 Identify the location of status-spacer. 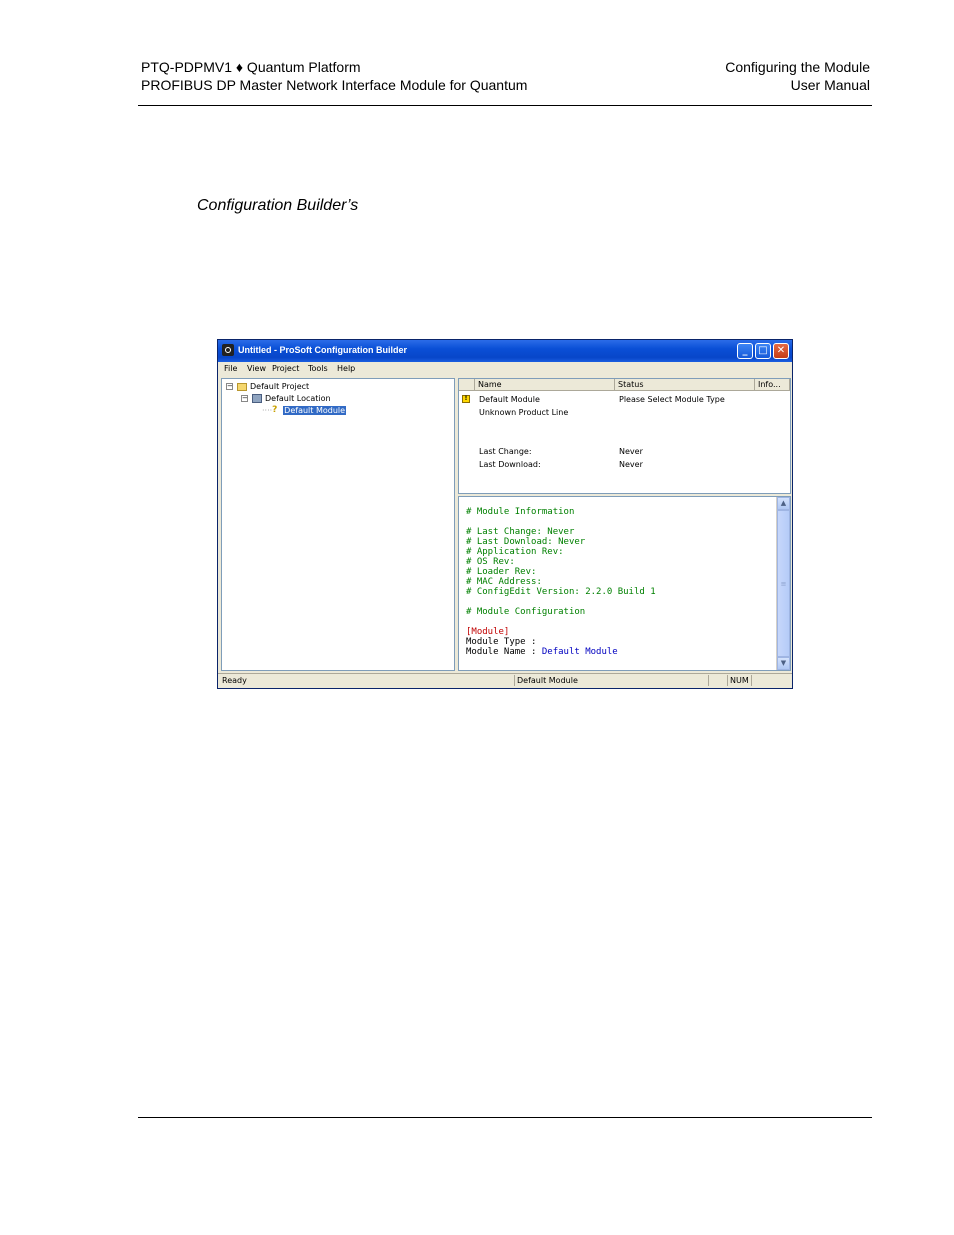
(761, 680).